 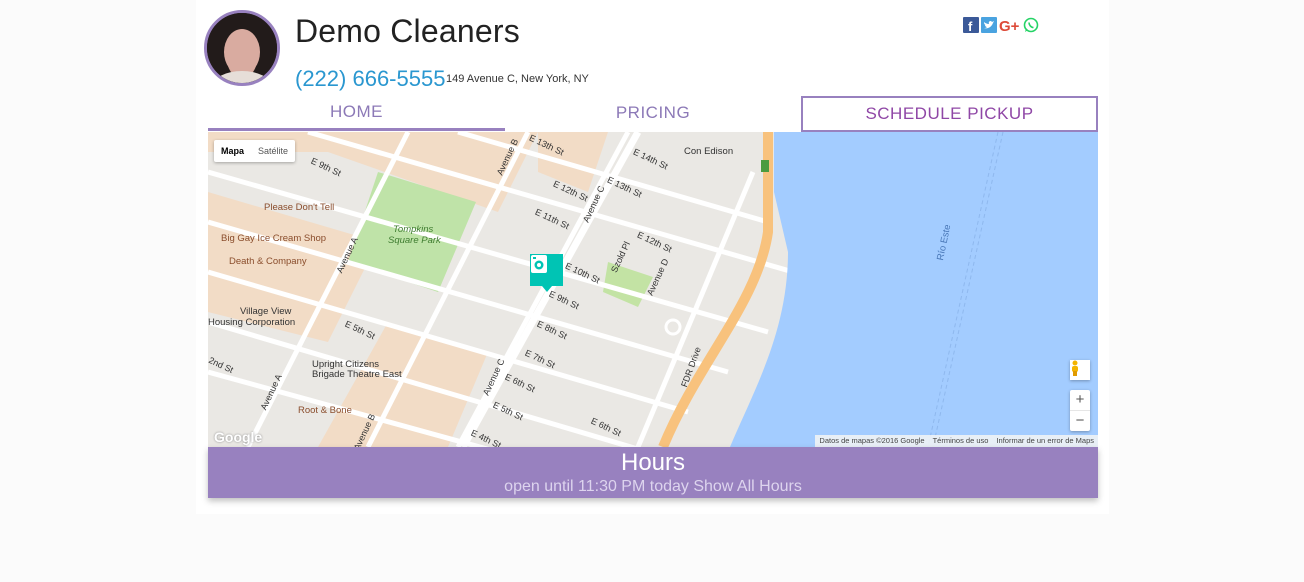 What do you see at coordinates (242, 48) in the screenshot?
I see `avatar` at bounding box center [242, 48].